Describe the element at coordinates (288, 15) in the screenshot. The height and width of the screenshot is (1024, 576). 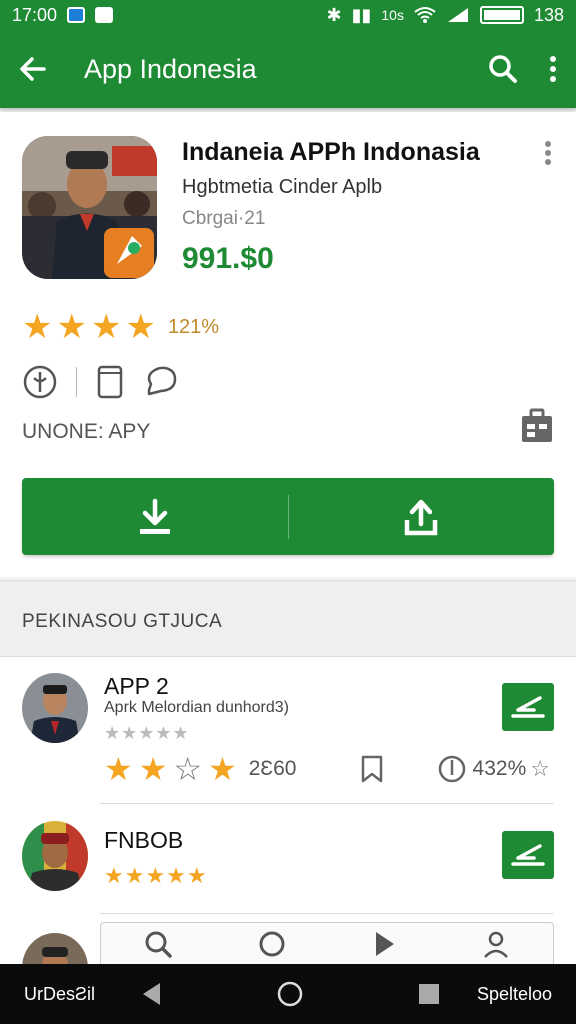
I see `status-bar: 17:00 ✱ ▮▮ 10s 138` at that location.